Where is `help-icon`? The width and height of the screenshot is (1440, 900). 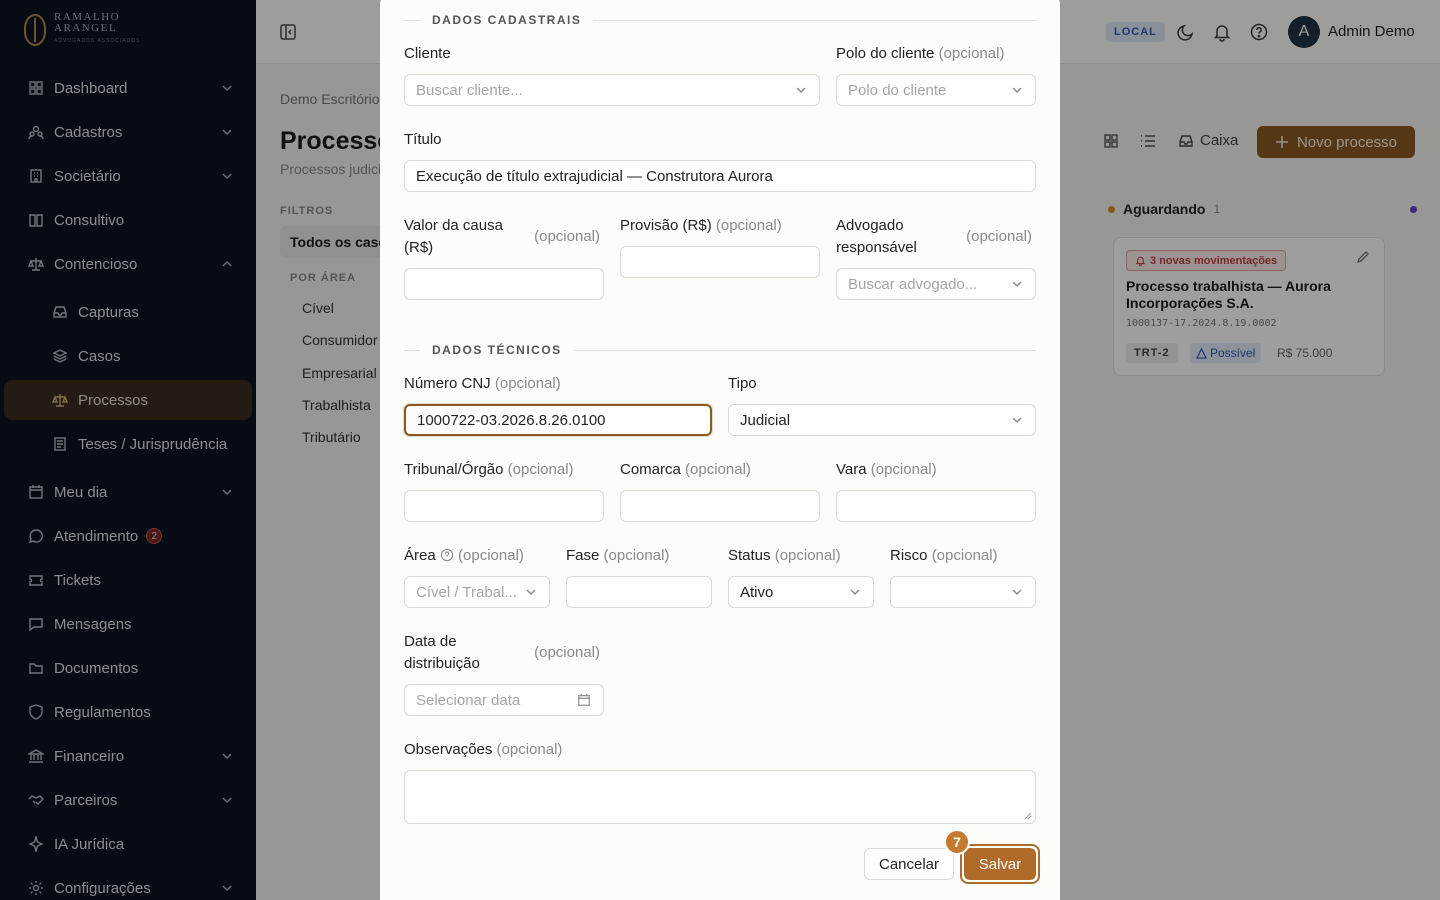
help-icon is located at coordinates (447, 555).